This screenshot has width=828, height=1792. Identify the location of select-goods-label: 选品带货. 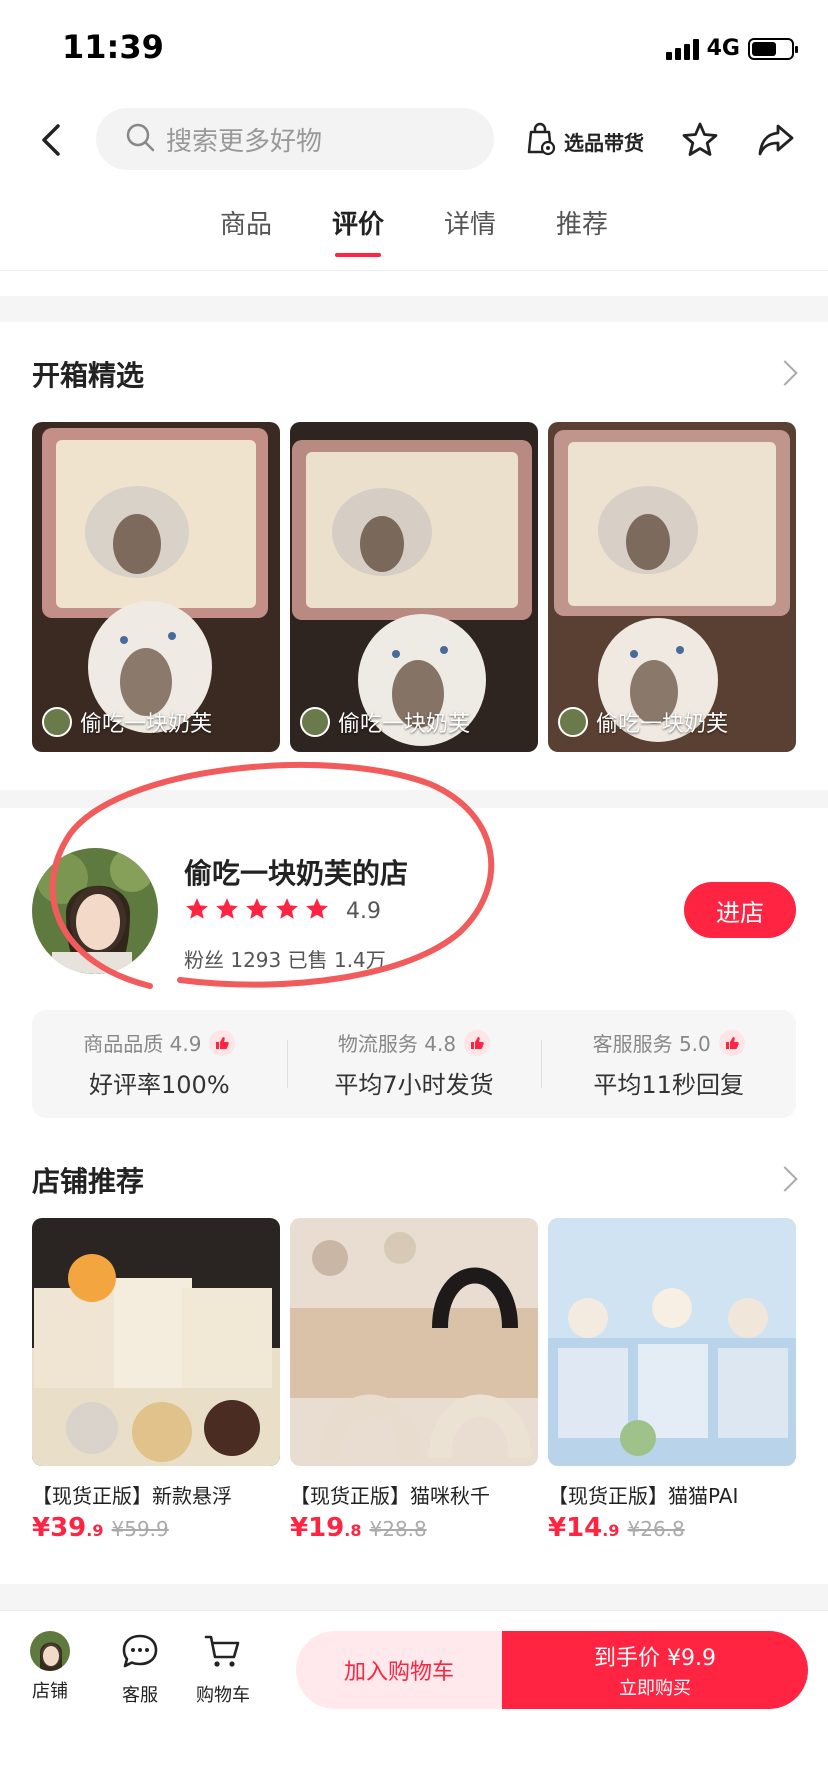
(604, 142).